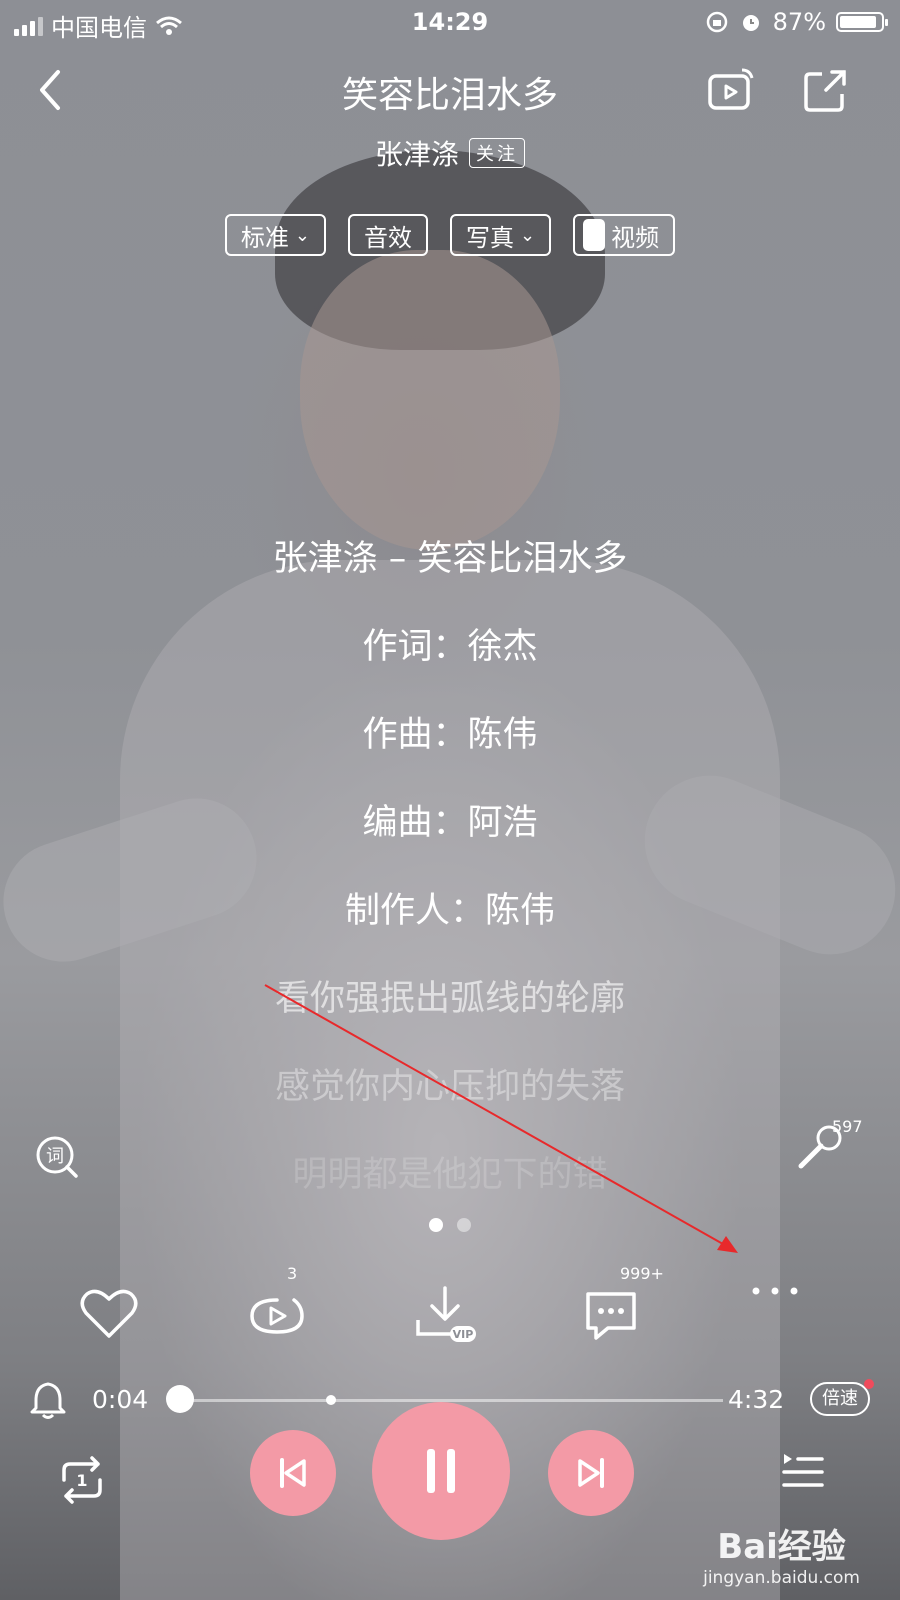 The height and width of the screenshot is (1600, 900). What do you see at coordinates (292, 1273) in the screenshot?
I see `mv-count: 3` at bounding box center [292, 1273].